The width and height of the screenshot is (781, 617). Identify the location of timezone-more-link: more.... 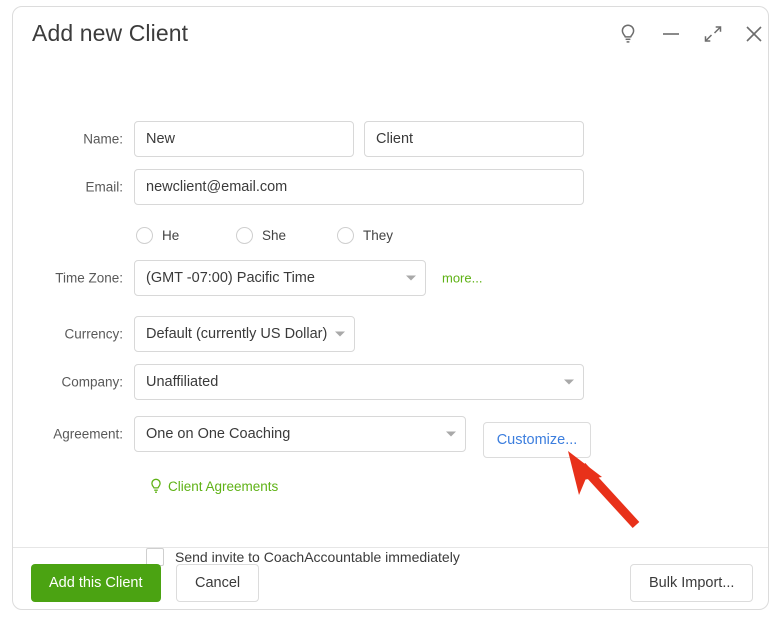
(462, 278).